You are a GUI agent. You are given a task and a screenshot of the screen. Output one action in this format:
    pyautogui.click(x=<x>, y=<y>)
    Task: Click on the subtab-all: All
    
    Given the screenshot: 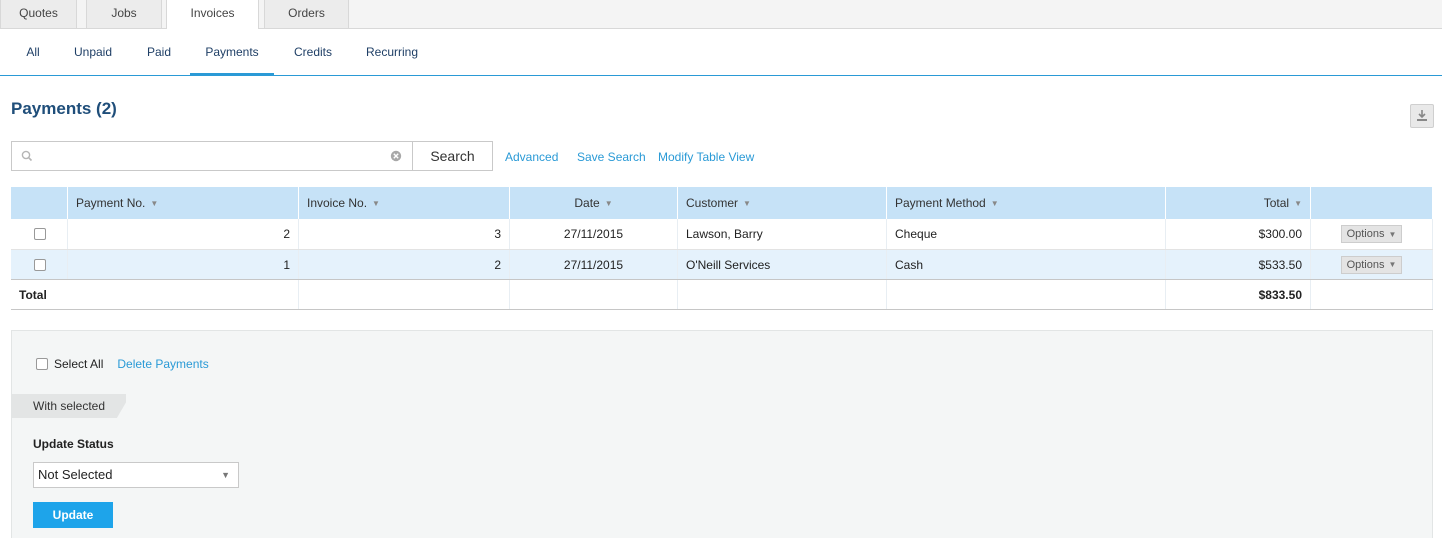 What is the action you would take?
    pyautogui.click(x=33, y=52)
    